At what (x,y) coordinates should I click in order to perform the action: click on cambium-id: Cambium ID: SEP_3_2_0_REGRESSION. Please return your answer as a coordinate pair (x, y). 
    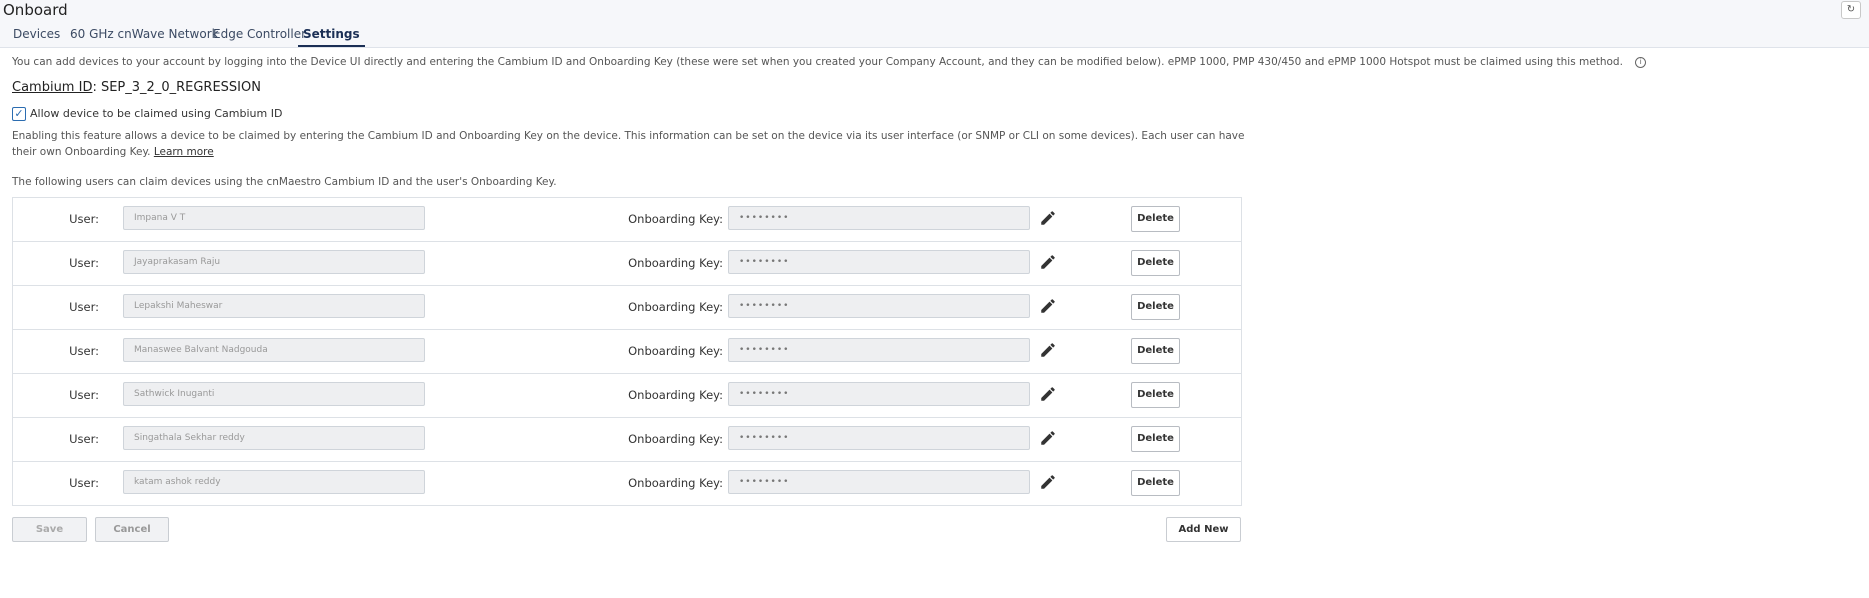
    Looking at the image, I should click on (136, 87).